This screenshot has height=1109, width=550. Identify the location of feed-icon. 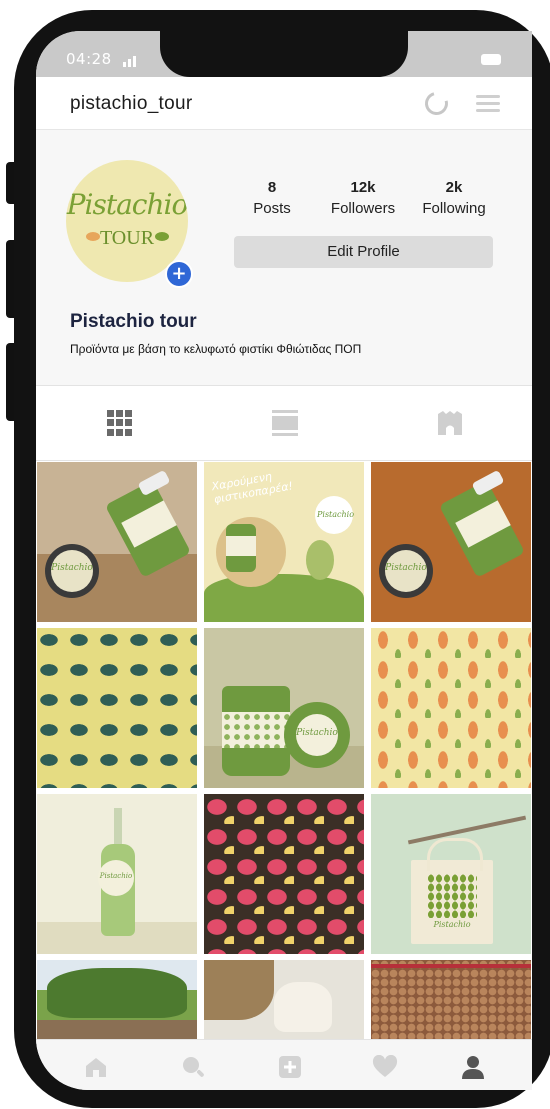
(285, 423).